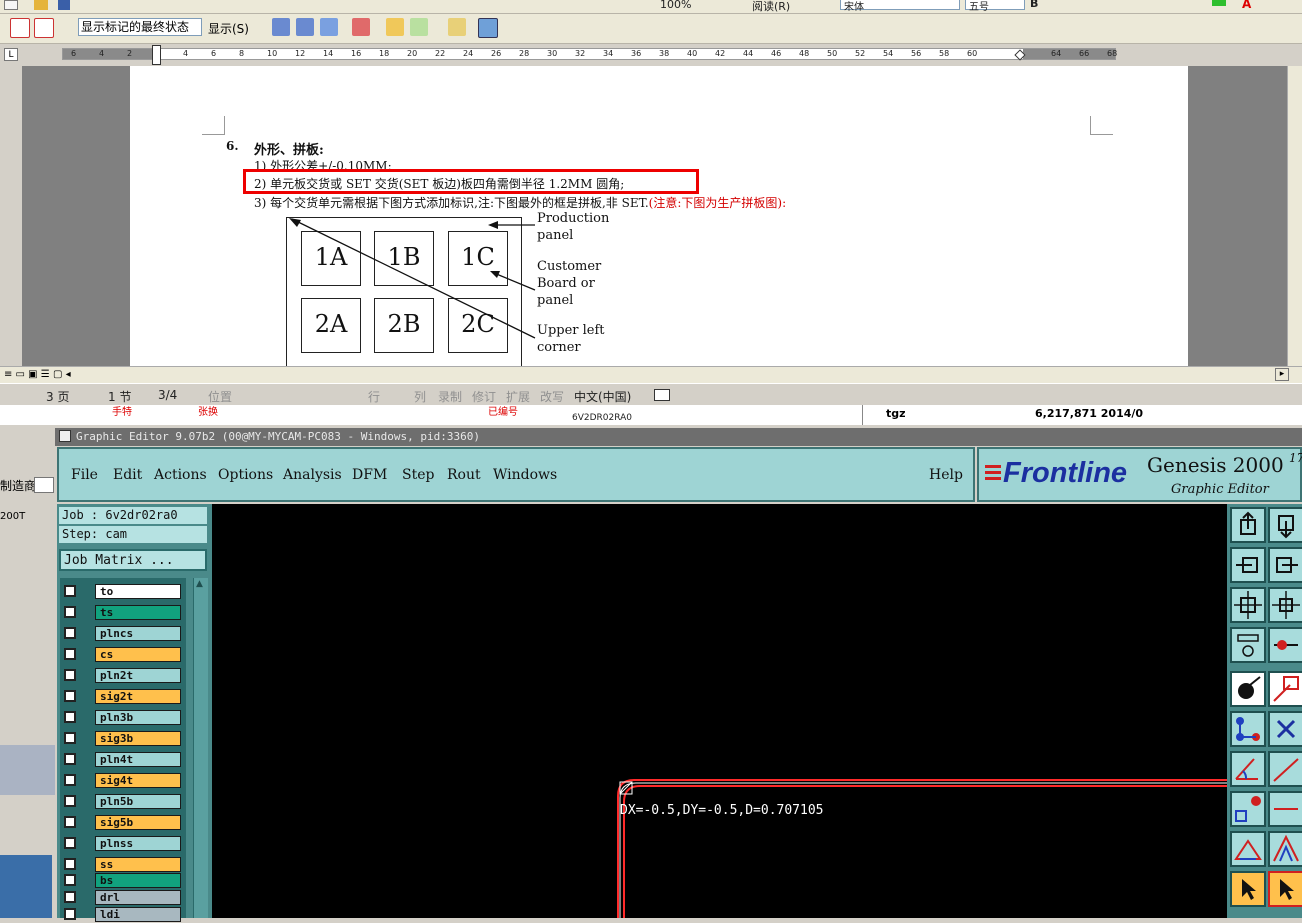 The width and height of the screenshot is (1302, 923). What do you see at coordinates (138, 822) in the screenshot?
I see `layer-name: sig5b` at bounding box center [138, 822].